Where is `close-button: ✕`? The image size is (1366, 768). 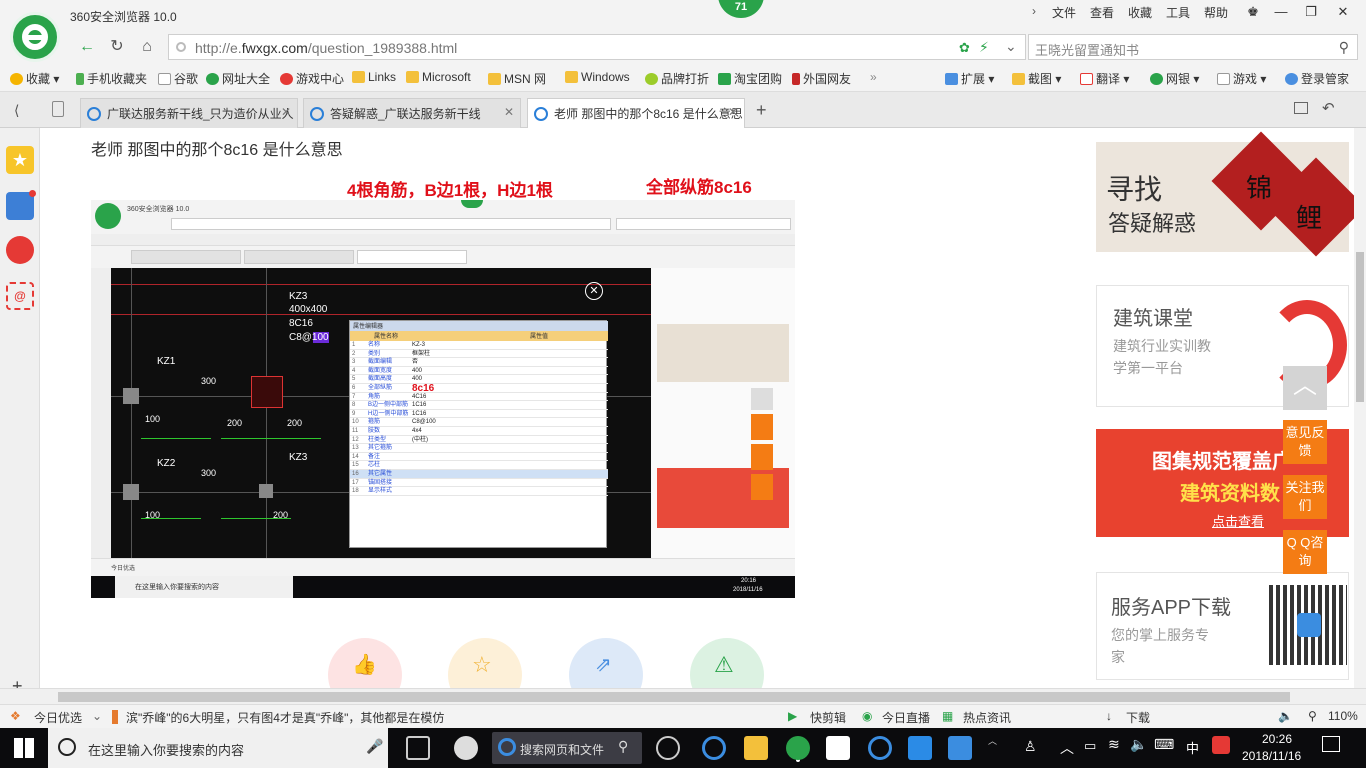 close-button: ✕ is located at coordinates (1343, 12).